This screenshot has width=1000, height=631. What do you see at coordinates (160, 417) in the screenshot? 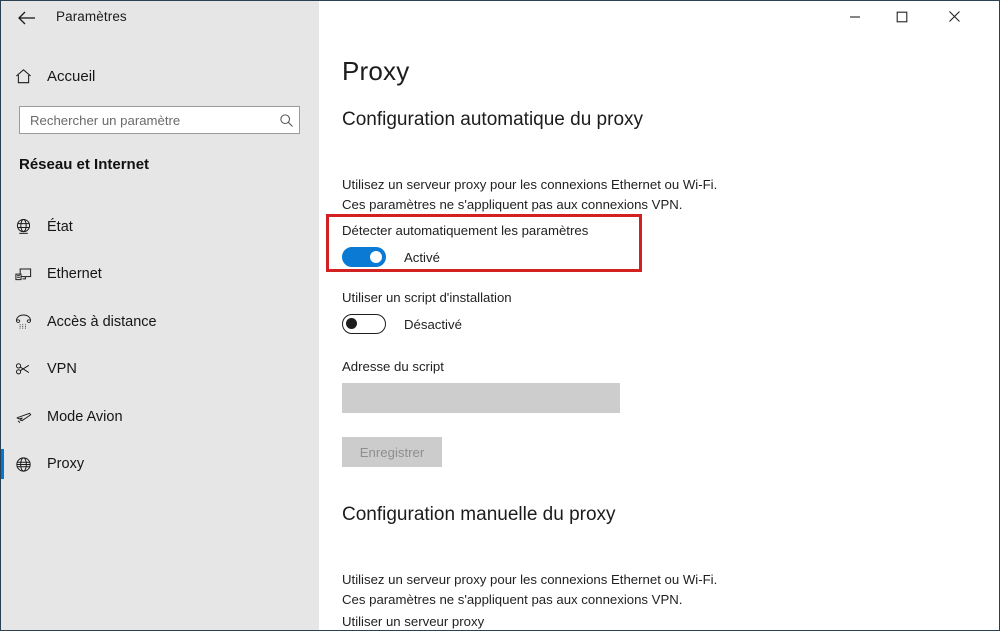
I see `sidebar-item-mode-avion: Mode Avion` at bounding box center [160, 417].